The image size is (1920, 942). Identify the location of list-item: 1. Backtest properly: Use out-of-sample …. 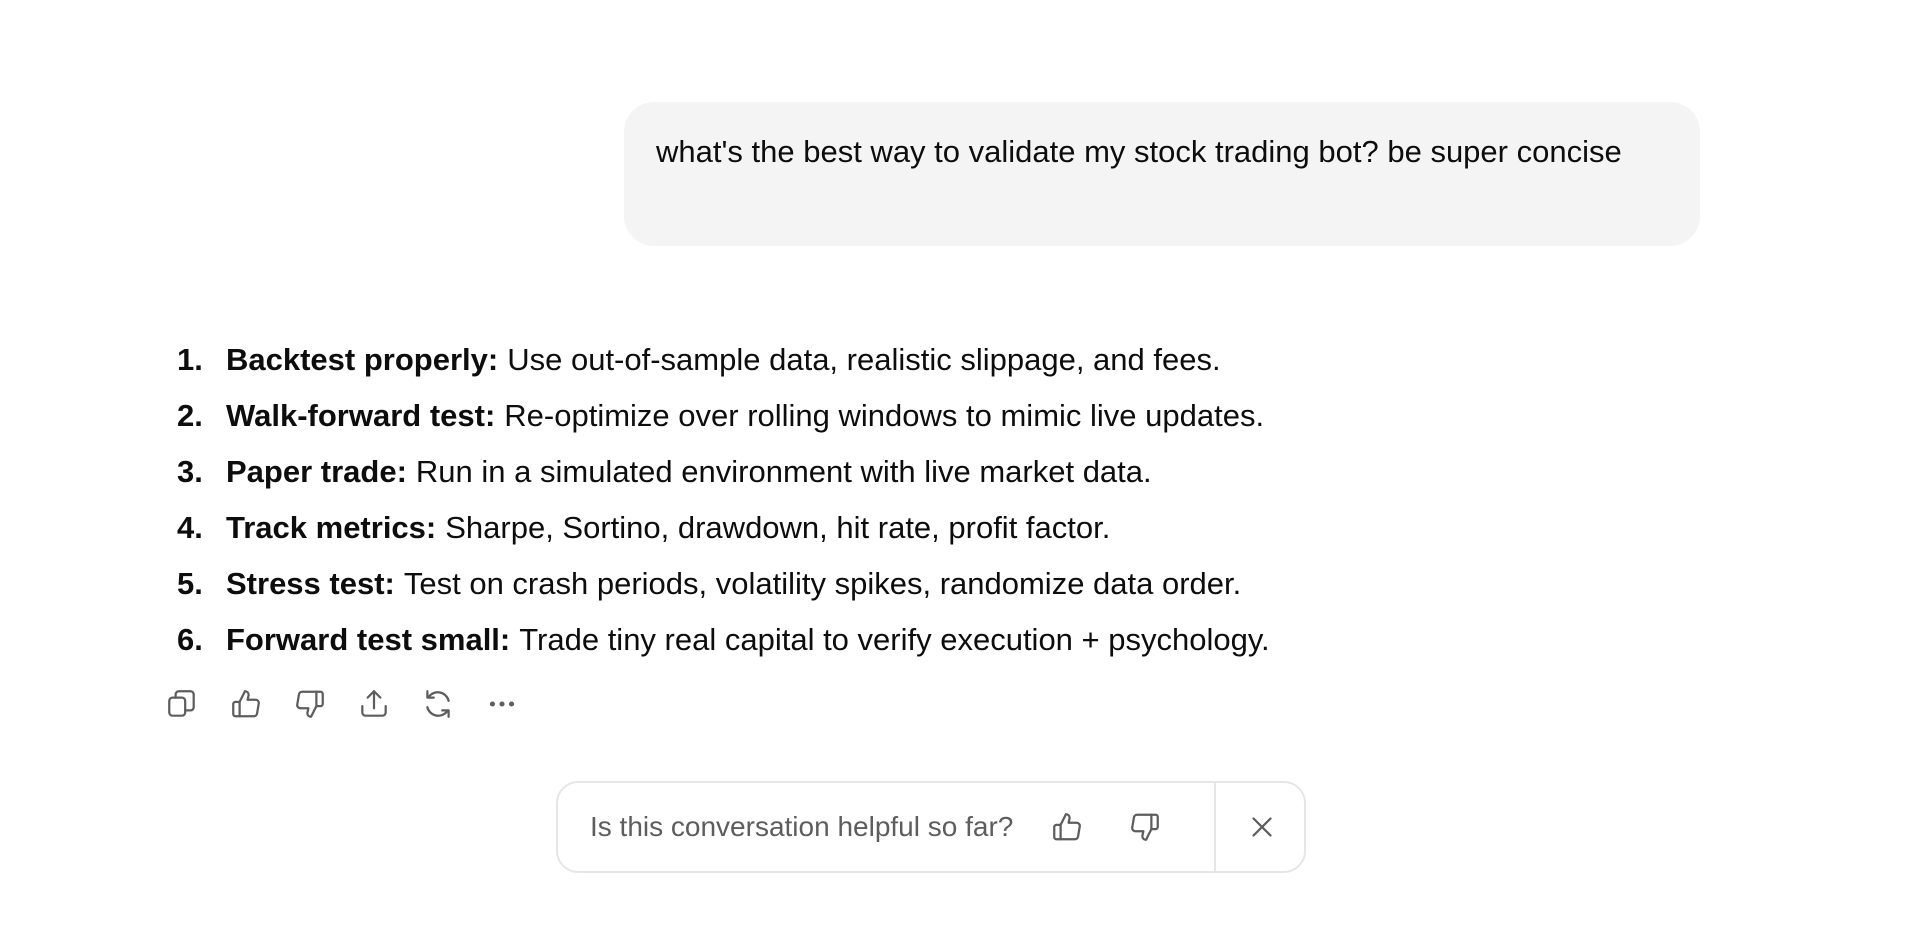
(718, 360).